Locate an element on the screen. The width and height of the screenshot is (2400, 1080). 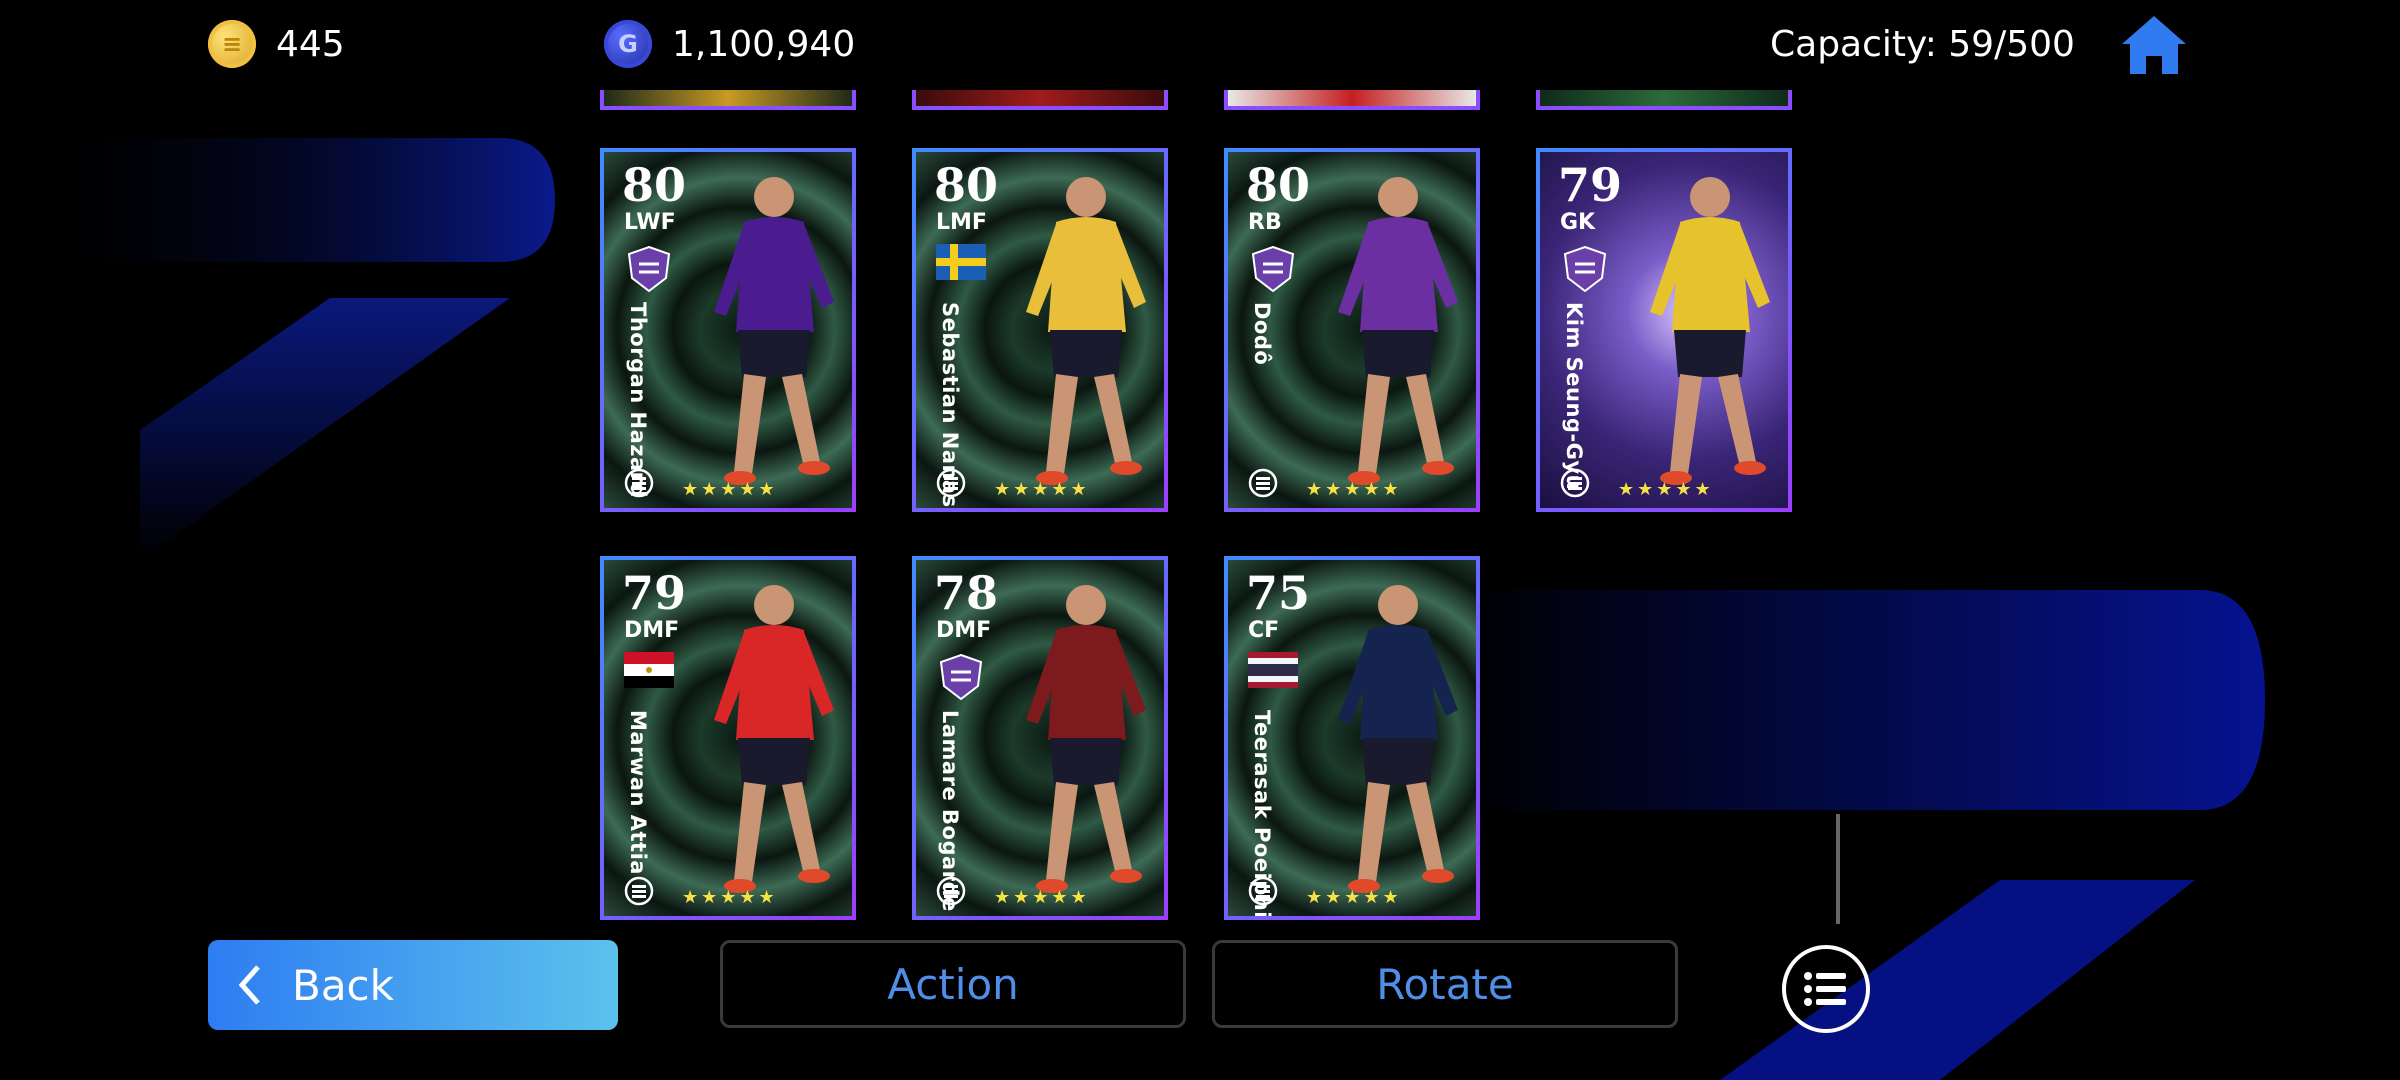
coins-display: ≡ 445 is located at coordinates (276, 44).